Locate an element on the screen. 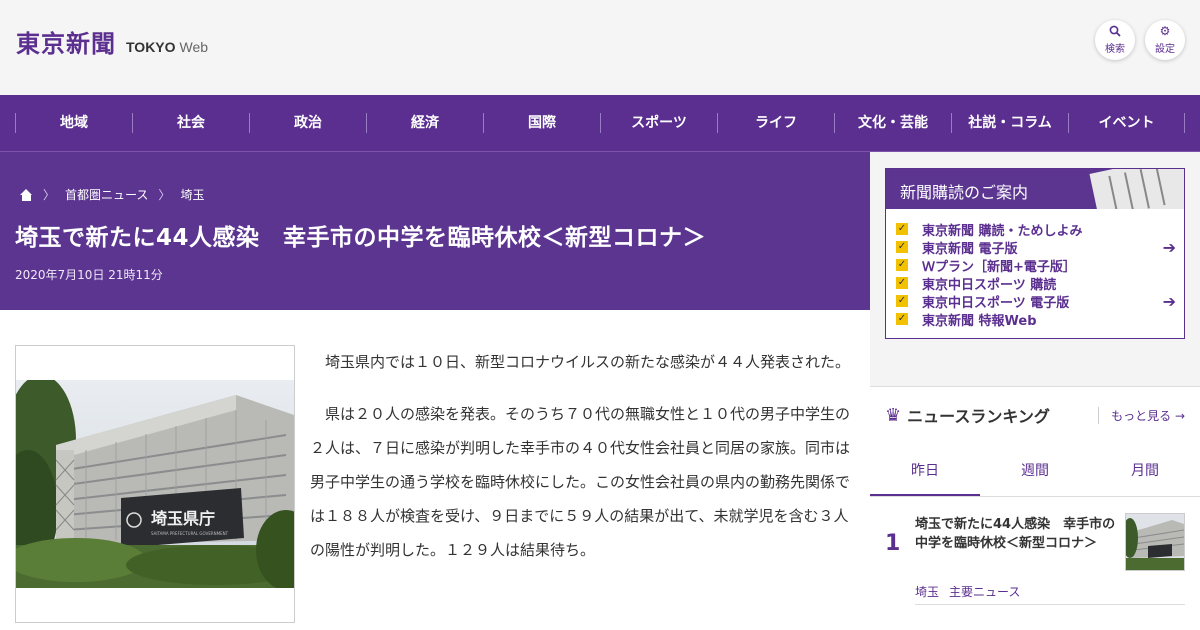 This screenshot has height=630, width=1200. nav-item-region: 地域 is located at coordinates (73, 123).